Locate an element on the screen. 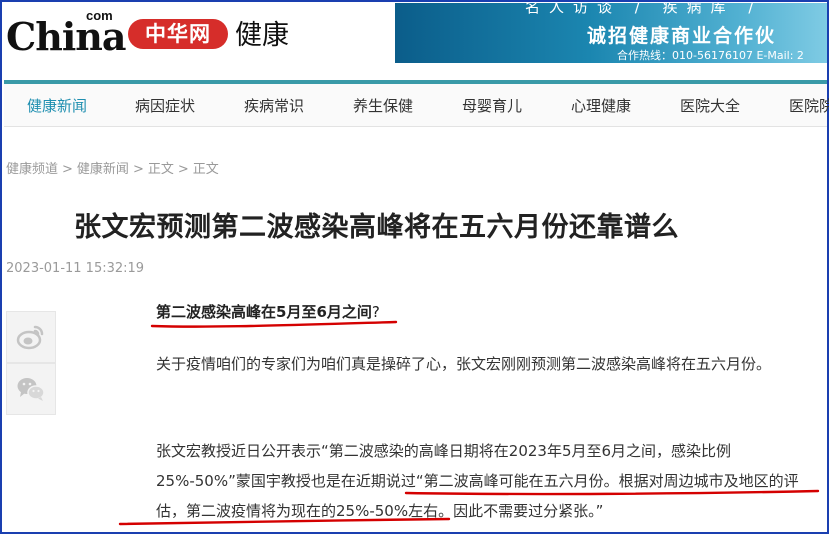 Image resolution: width=829 pixels, height=534 pixels. article-title: 张文宏预测第二波感染高峰将在五六月份还靠谱么 is located at coordinates (376, 227).